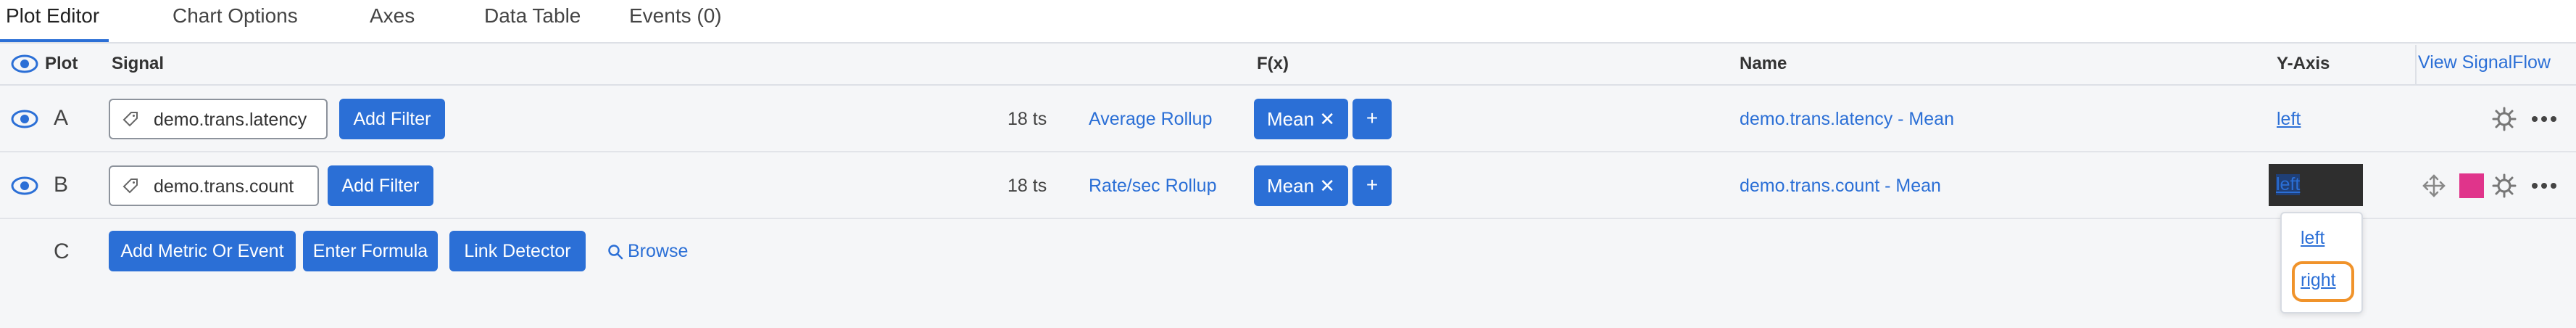  What do you see at coordinates (675, 16) in the screenshot?
I see `tab-events: Events (0)` at bounding box center [675, 16].